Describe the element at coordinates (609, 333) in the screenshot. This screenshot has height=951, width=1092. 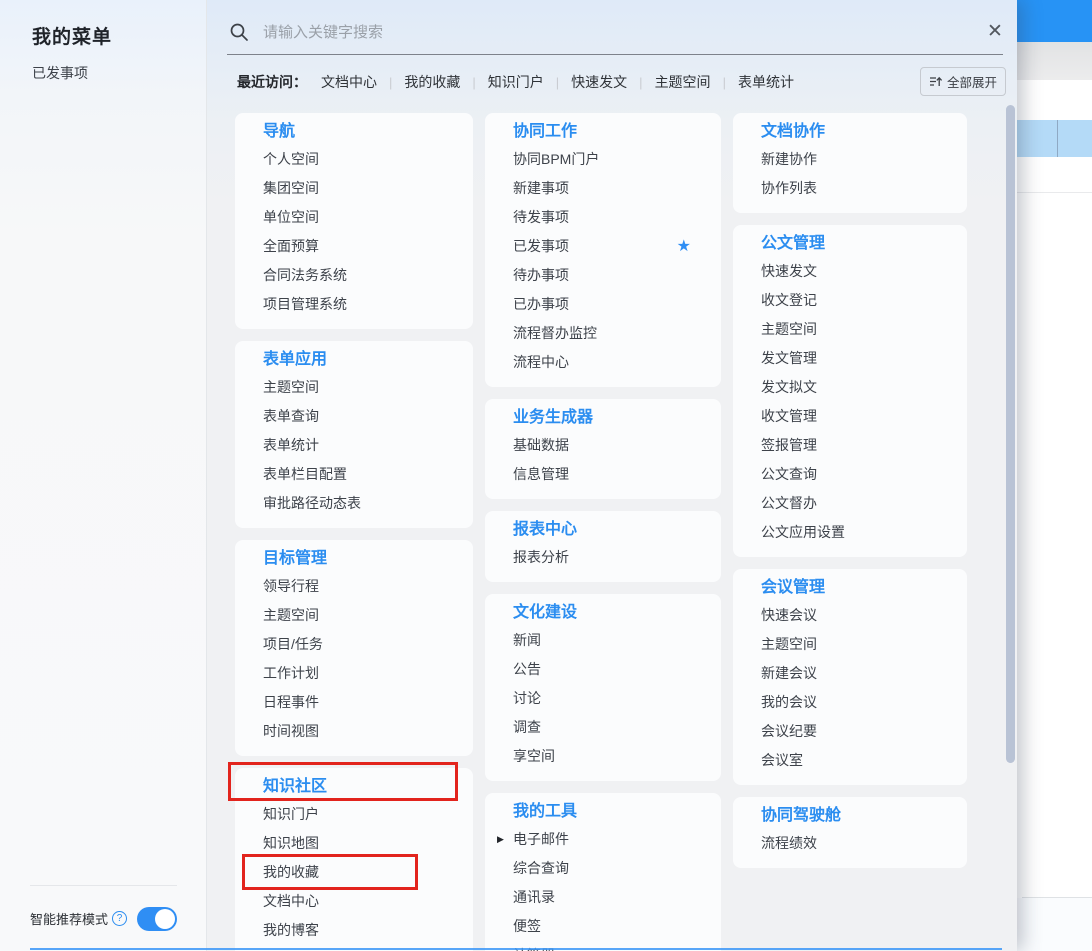
I see `menu-item: 流程督办监控` at that location.